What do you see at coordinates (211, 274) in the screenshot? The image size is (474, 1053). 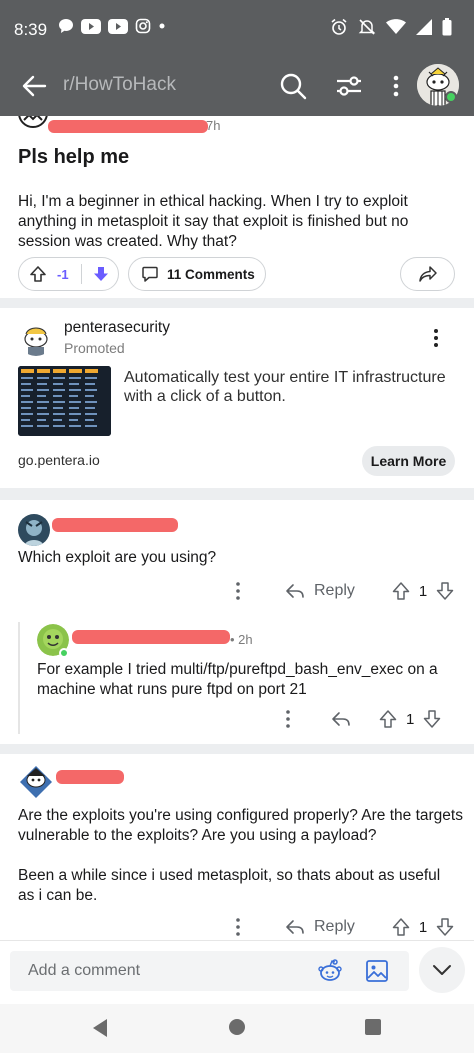 I see `comments-count: 11 Comments` at bounding box center [211, 274].